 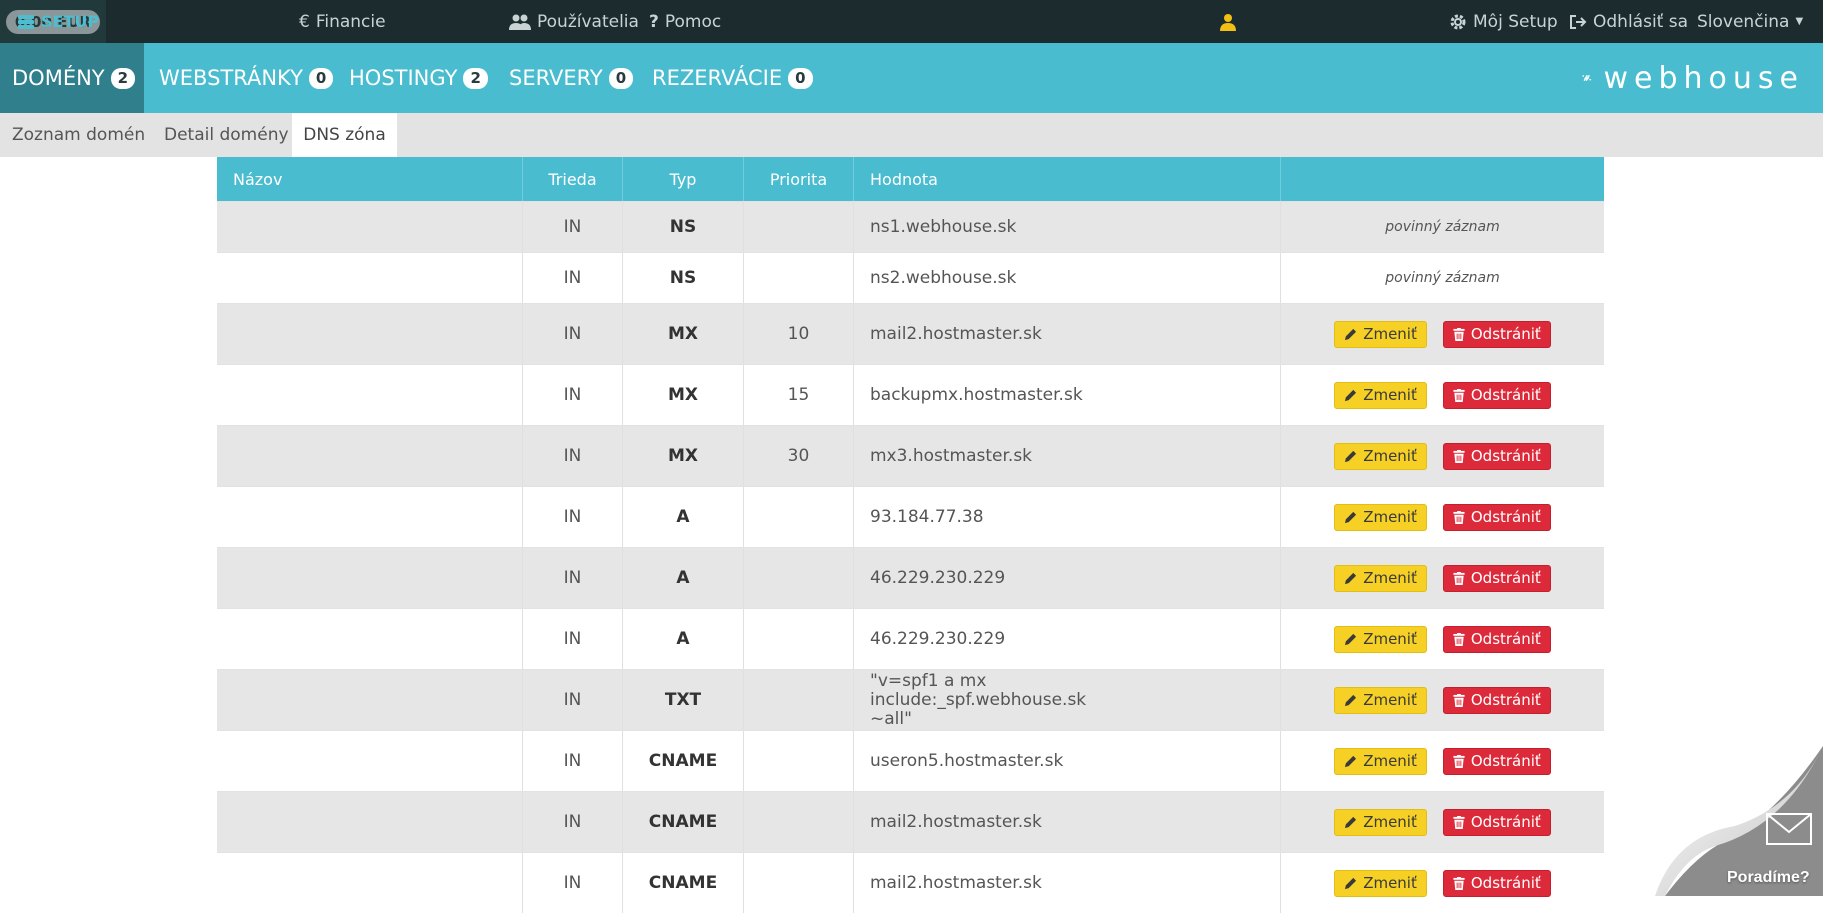 What do you see at coordinates (1067, 334) in the screenshot?
I see `record-value-cell: mail2.hostmaster.sk` at bounding box center [1067, 334].